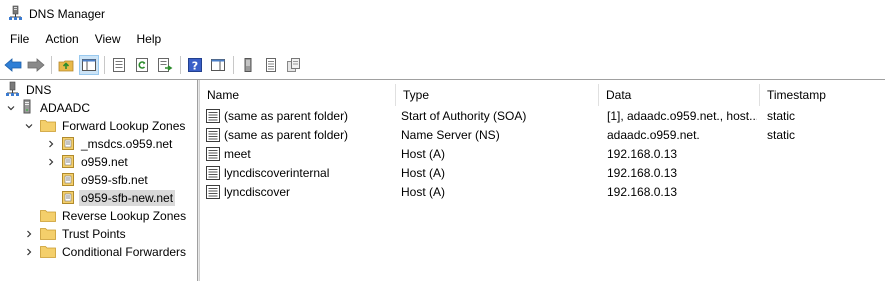  I want to click on menu-help: Help, so click(149, 40).